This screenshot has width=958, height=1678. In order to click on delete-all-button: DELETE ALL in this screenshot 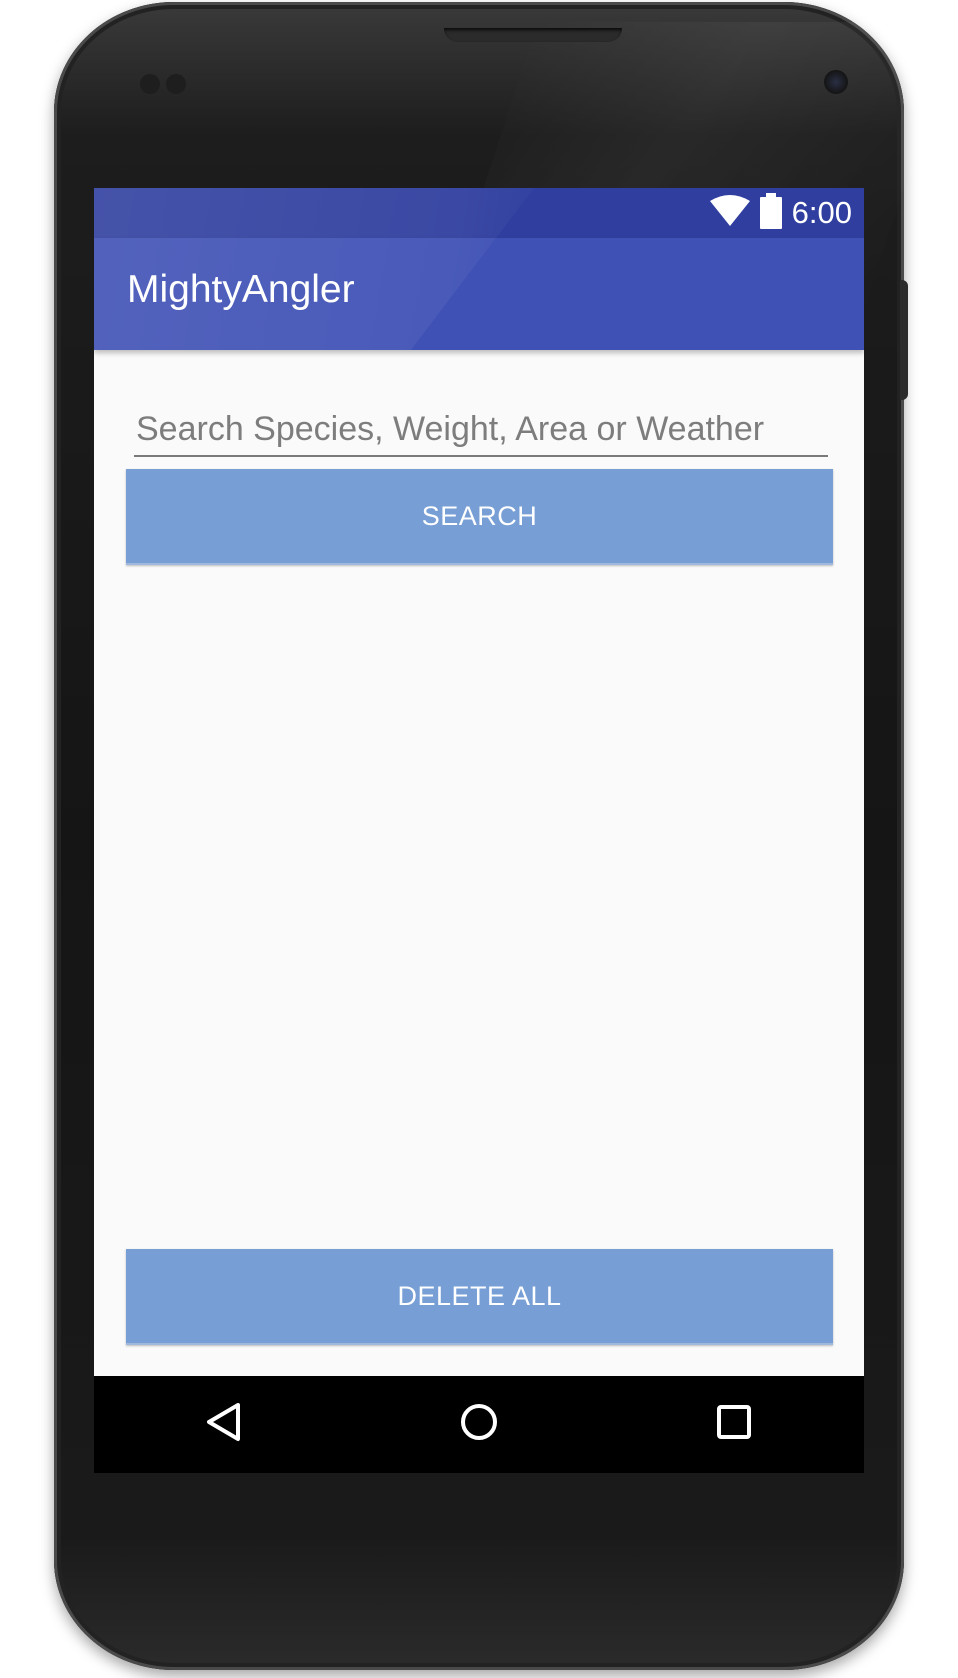, I will do `click(479, 1297)`.